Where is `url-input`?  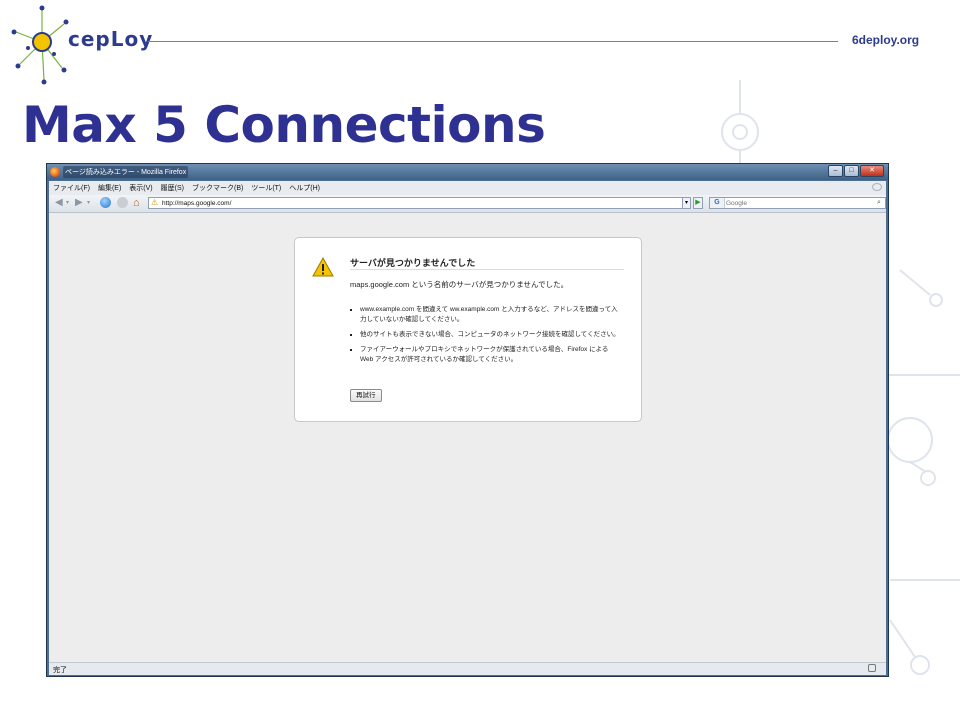 url-input is located at coordinates (412, 203).